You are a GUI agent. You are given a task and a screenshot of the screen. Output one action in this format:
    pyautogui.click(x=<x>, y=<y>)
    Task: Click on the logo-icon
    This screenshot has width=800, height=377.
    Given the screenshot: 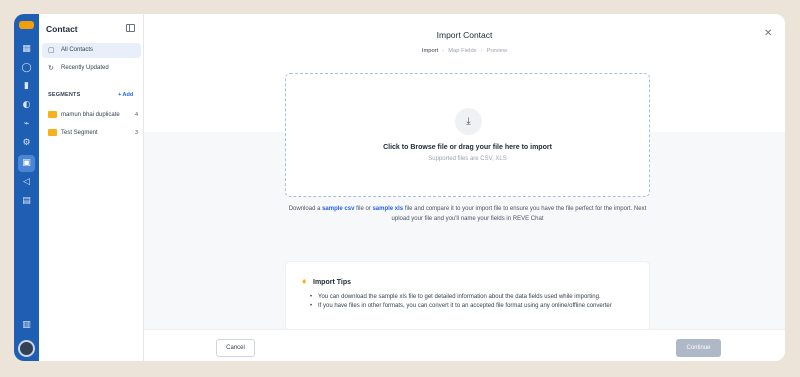 What is the action you would take?
    pyautogui.click(x=26, y=25)
    